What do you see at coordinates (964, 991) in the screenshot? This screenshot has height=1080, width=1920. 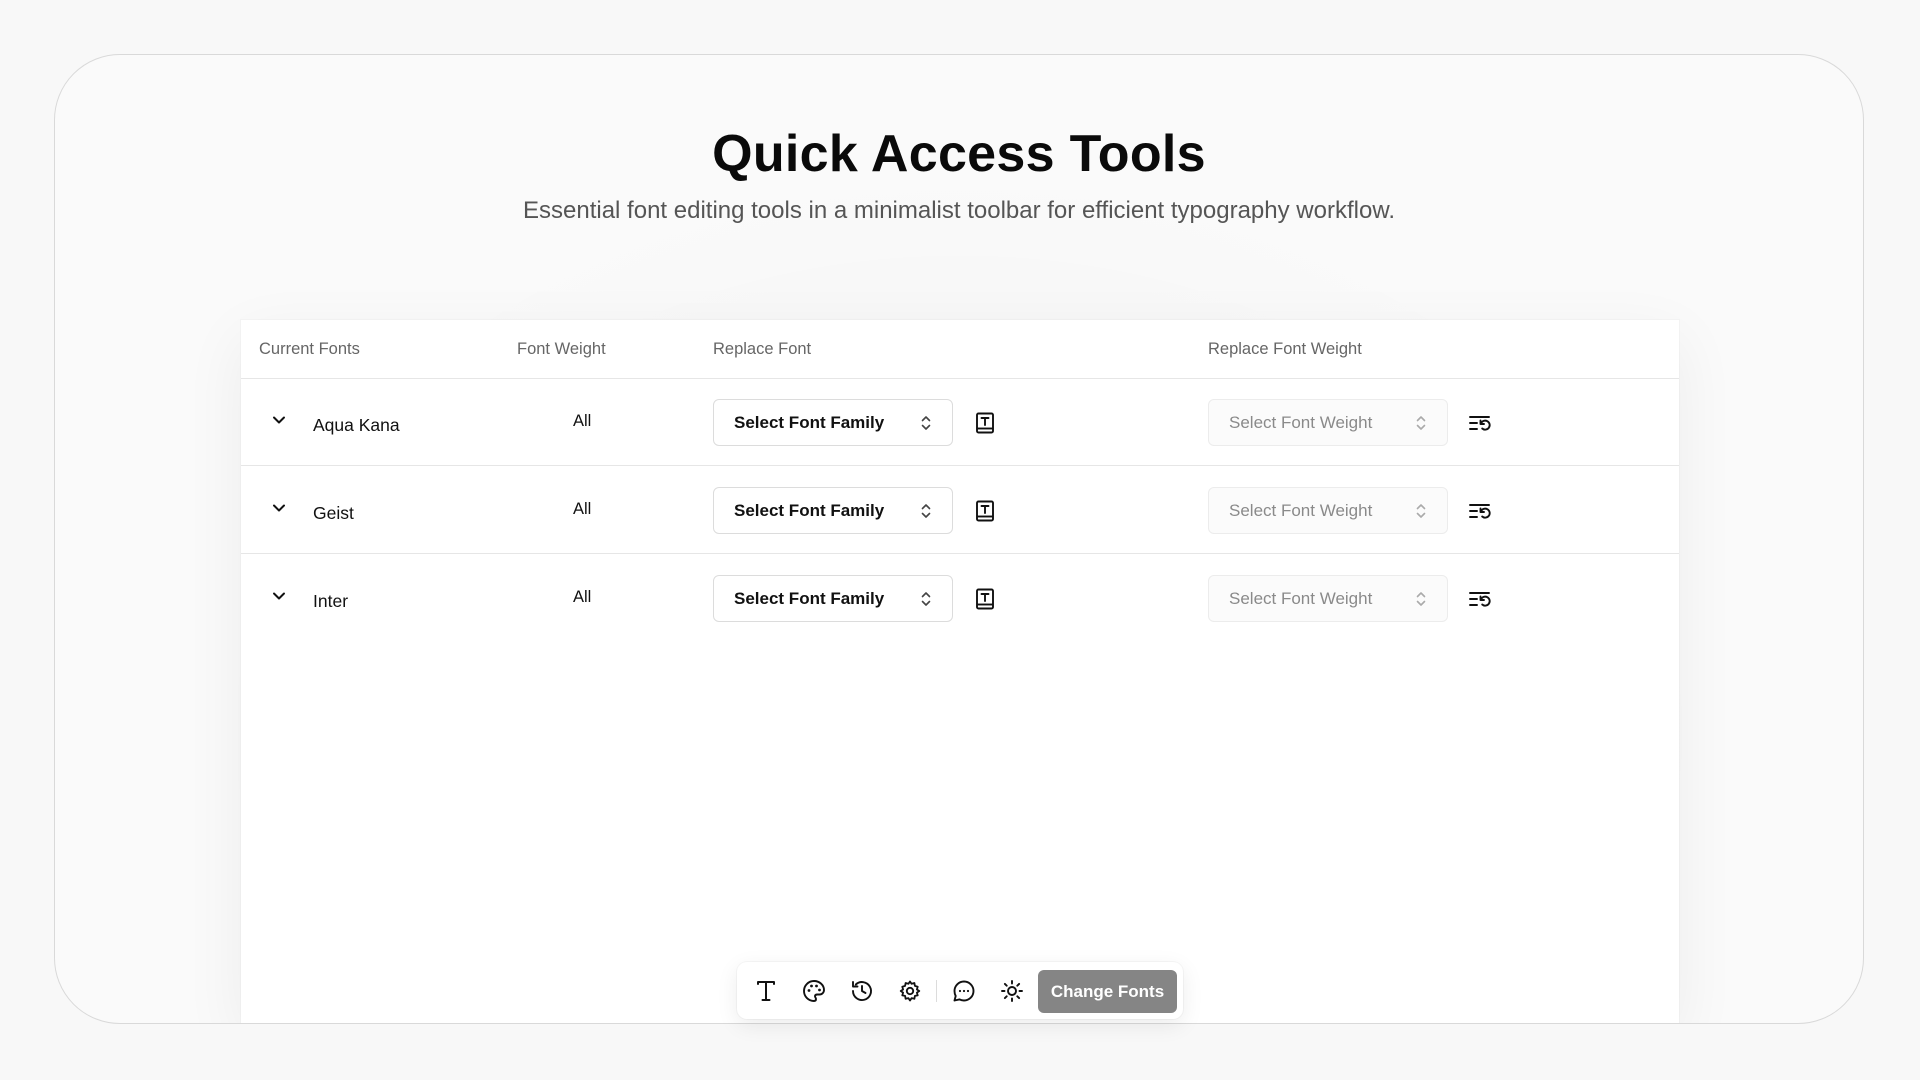 I see `message-circle-icon` at bounding box center [964, 991].